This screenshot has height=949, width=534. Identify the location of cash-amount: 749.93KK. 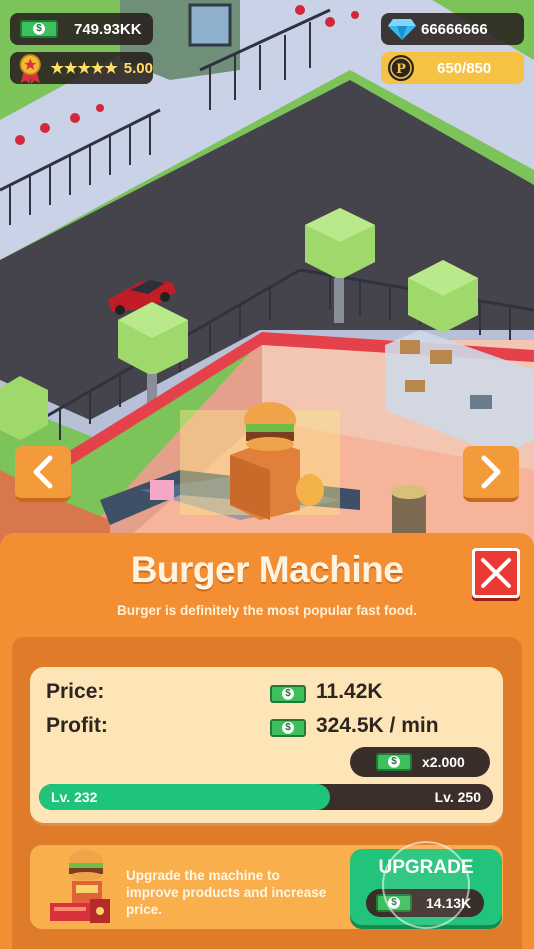
(108, 29).